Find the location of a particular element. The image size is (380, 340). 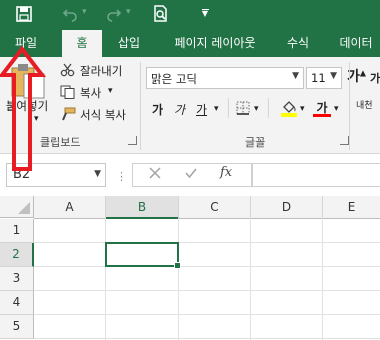

font-group-label: 글꼴 is located at coordinates (255, 142).